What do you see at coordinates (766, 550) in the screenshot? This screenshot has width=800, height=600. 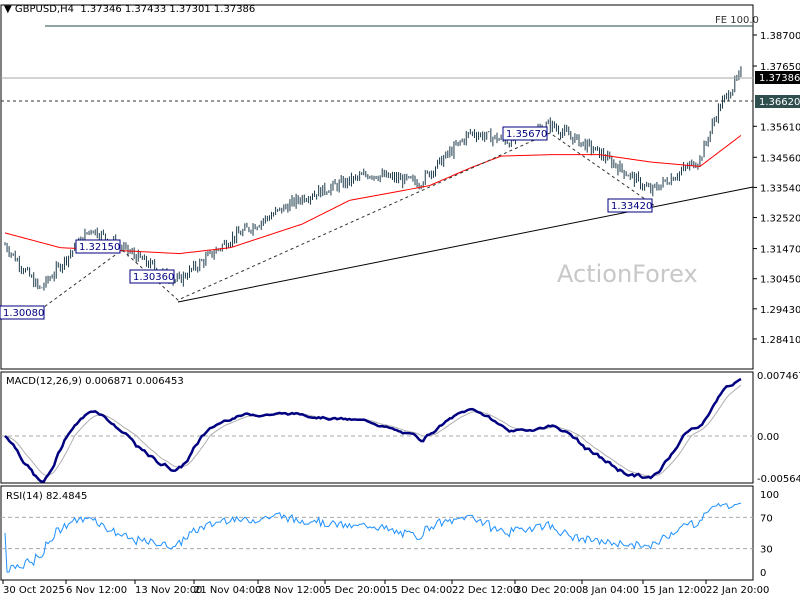 I see `rsi-tick-label: 30` at bounding box center [766, 550].